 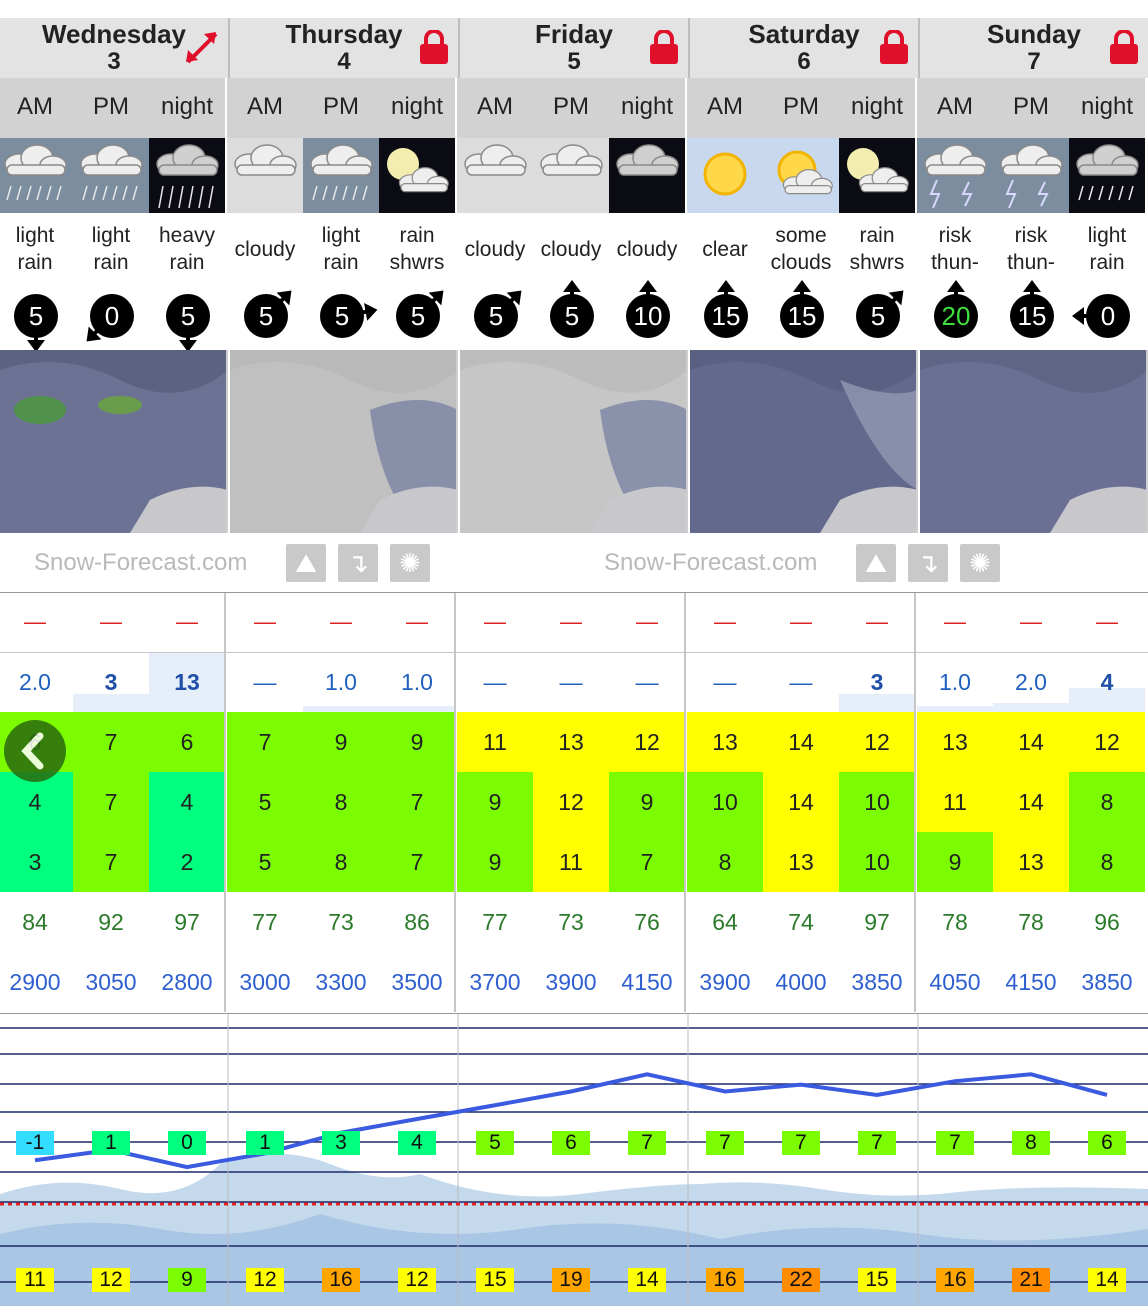 What do you see at coordinates (36, 175) in the screenshot?
I see `cloud-rain-icon` at bounding box center [36, 175].